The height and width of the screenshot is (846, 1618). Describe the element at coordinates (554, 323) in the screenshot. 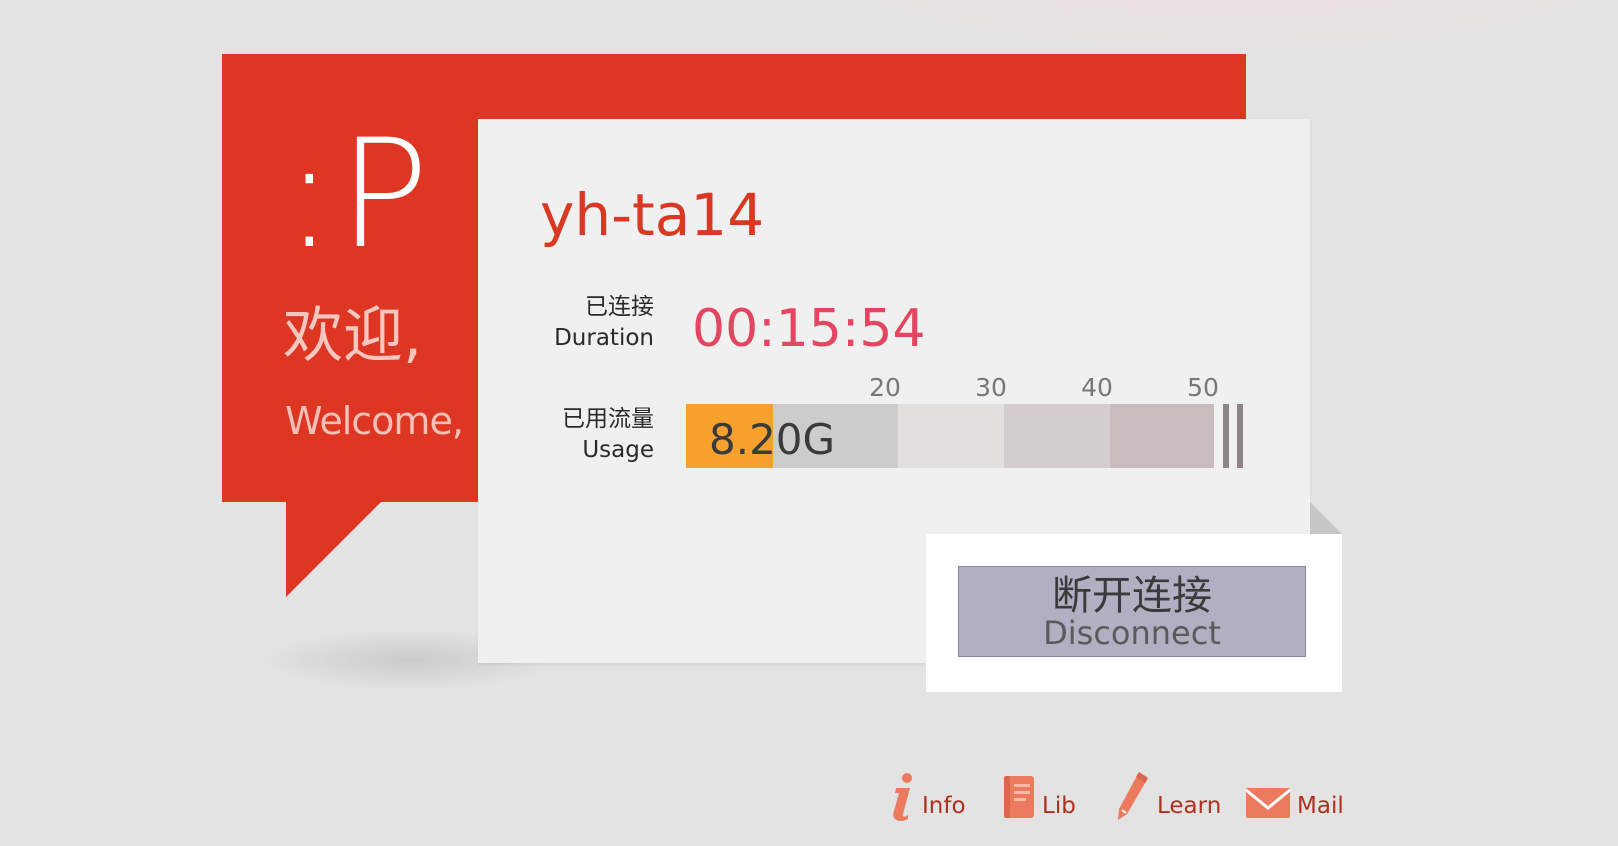

I see `duration-label: 已连接 Duration` at that location.